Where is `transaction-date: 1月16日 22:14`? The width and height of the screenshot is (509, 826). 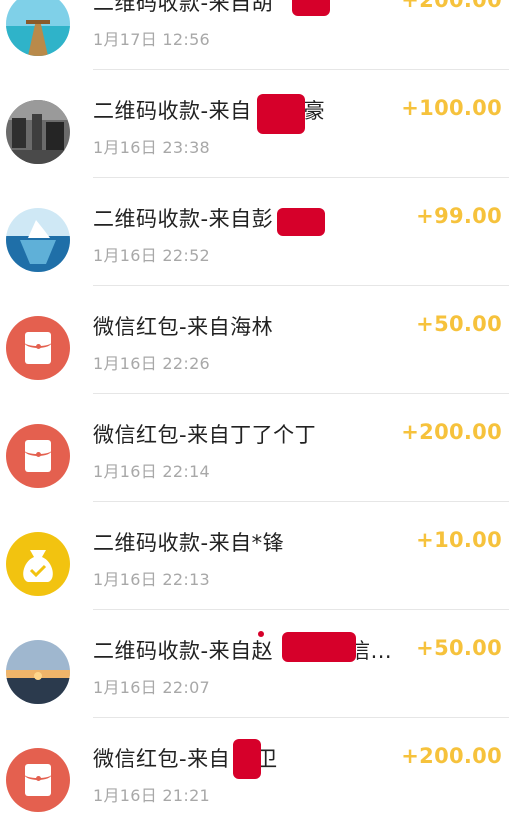
transaction-date: 1月16日 22:14 is located at coordinates (152, 471).